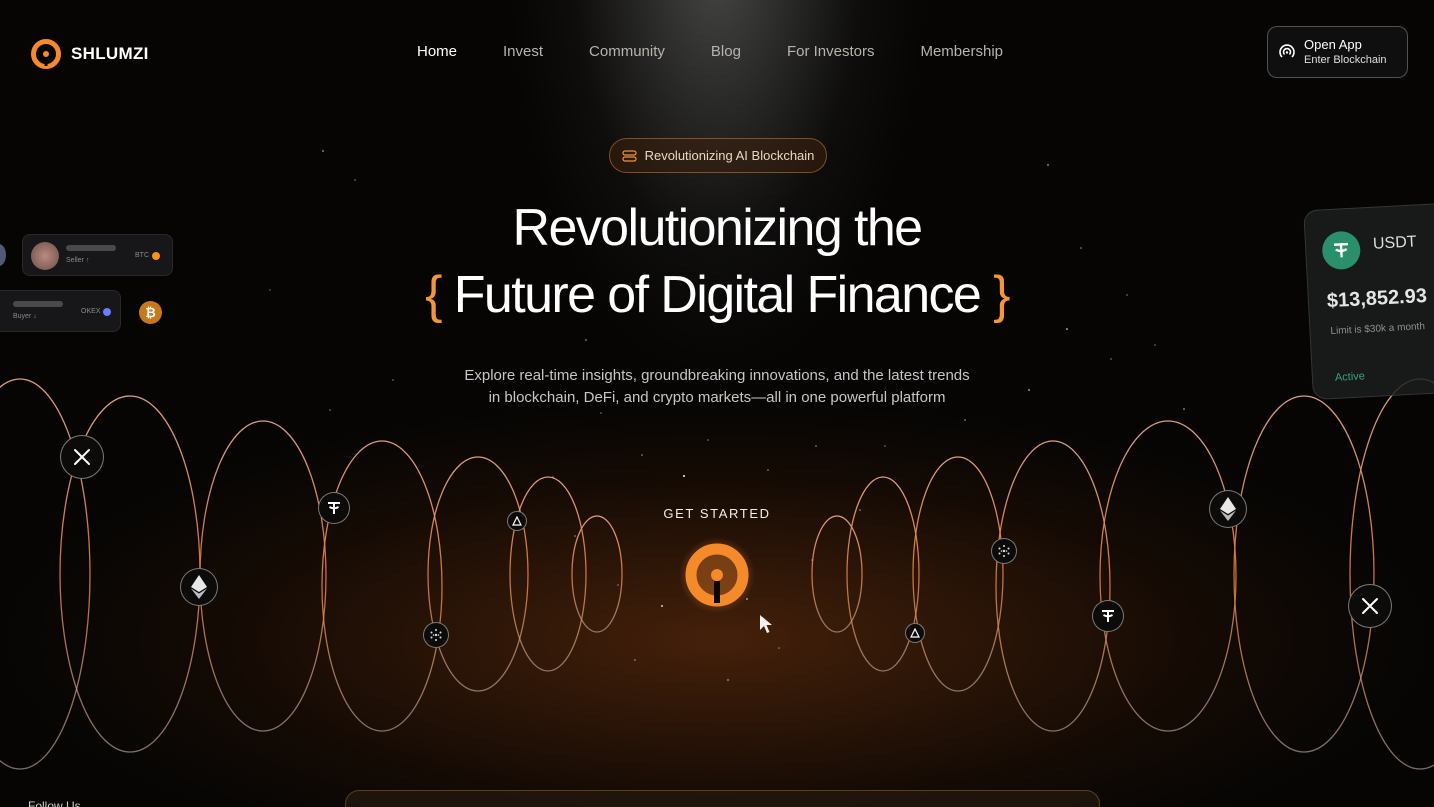 This screenshot has height=807, width=1434. I want to click on arbitrum-icon, so click(915, 633).